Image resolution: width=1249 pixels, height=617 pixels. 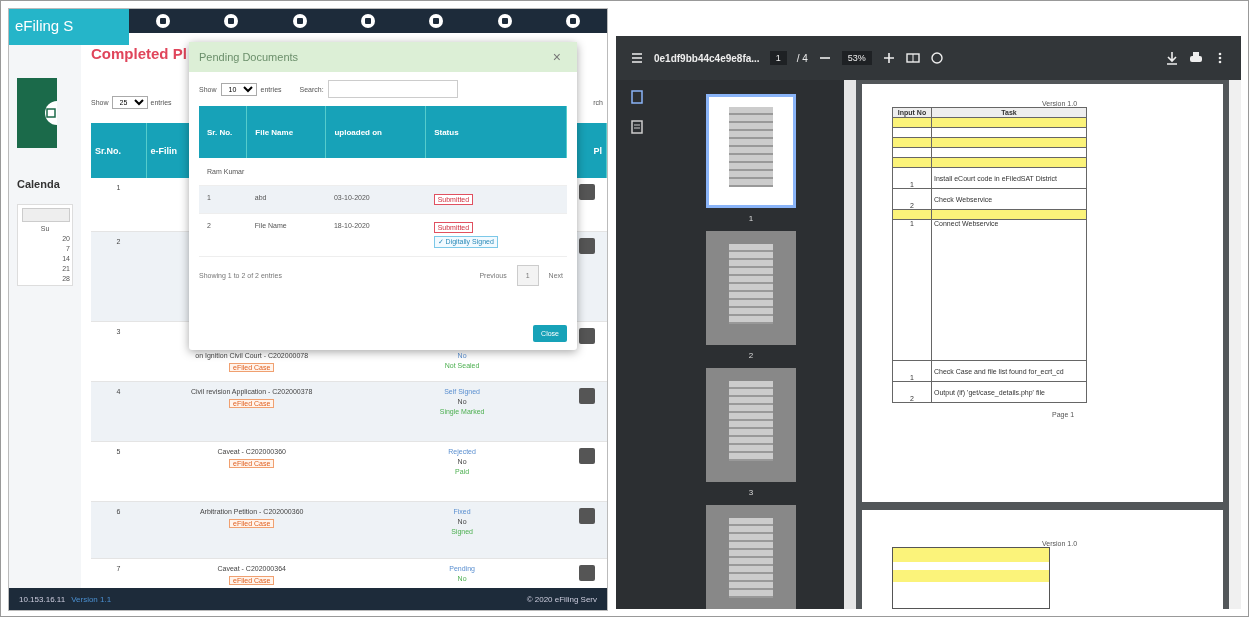 What do you see at coordinates (1172, 58) in the screenshot?
I see `download-icon` at bounding box center [1172, 58].